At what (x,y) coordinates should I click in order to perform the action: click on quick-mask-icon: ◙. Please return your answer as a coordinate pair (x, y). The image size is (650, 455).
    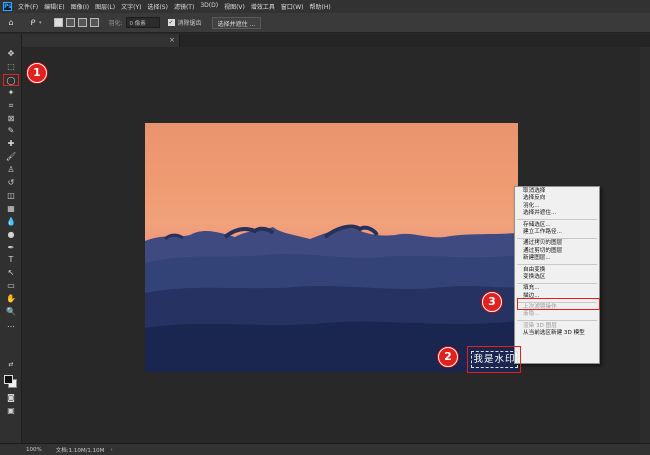
    Looking at the image, I should click on (11, 397).